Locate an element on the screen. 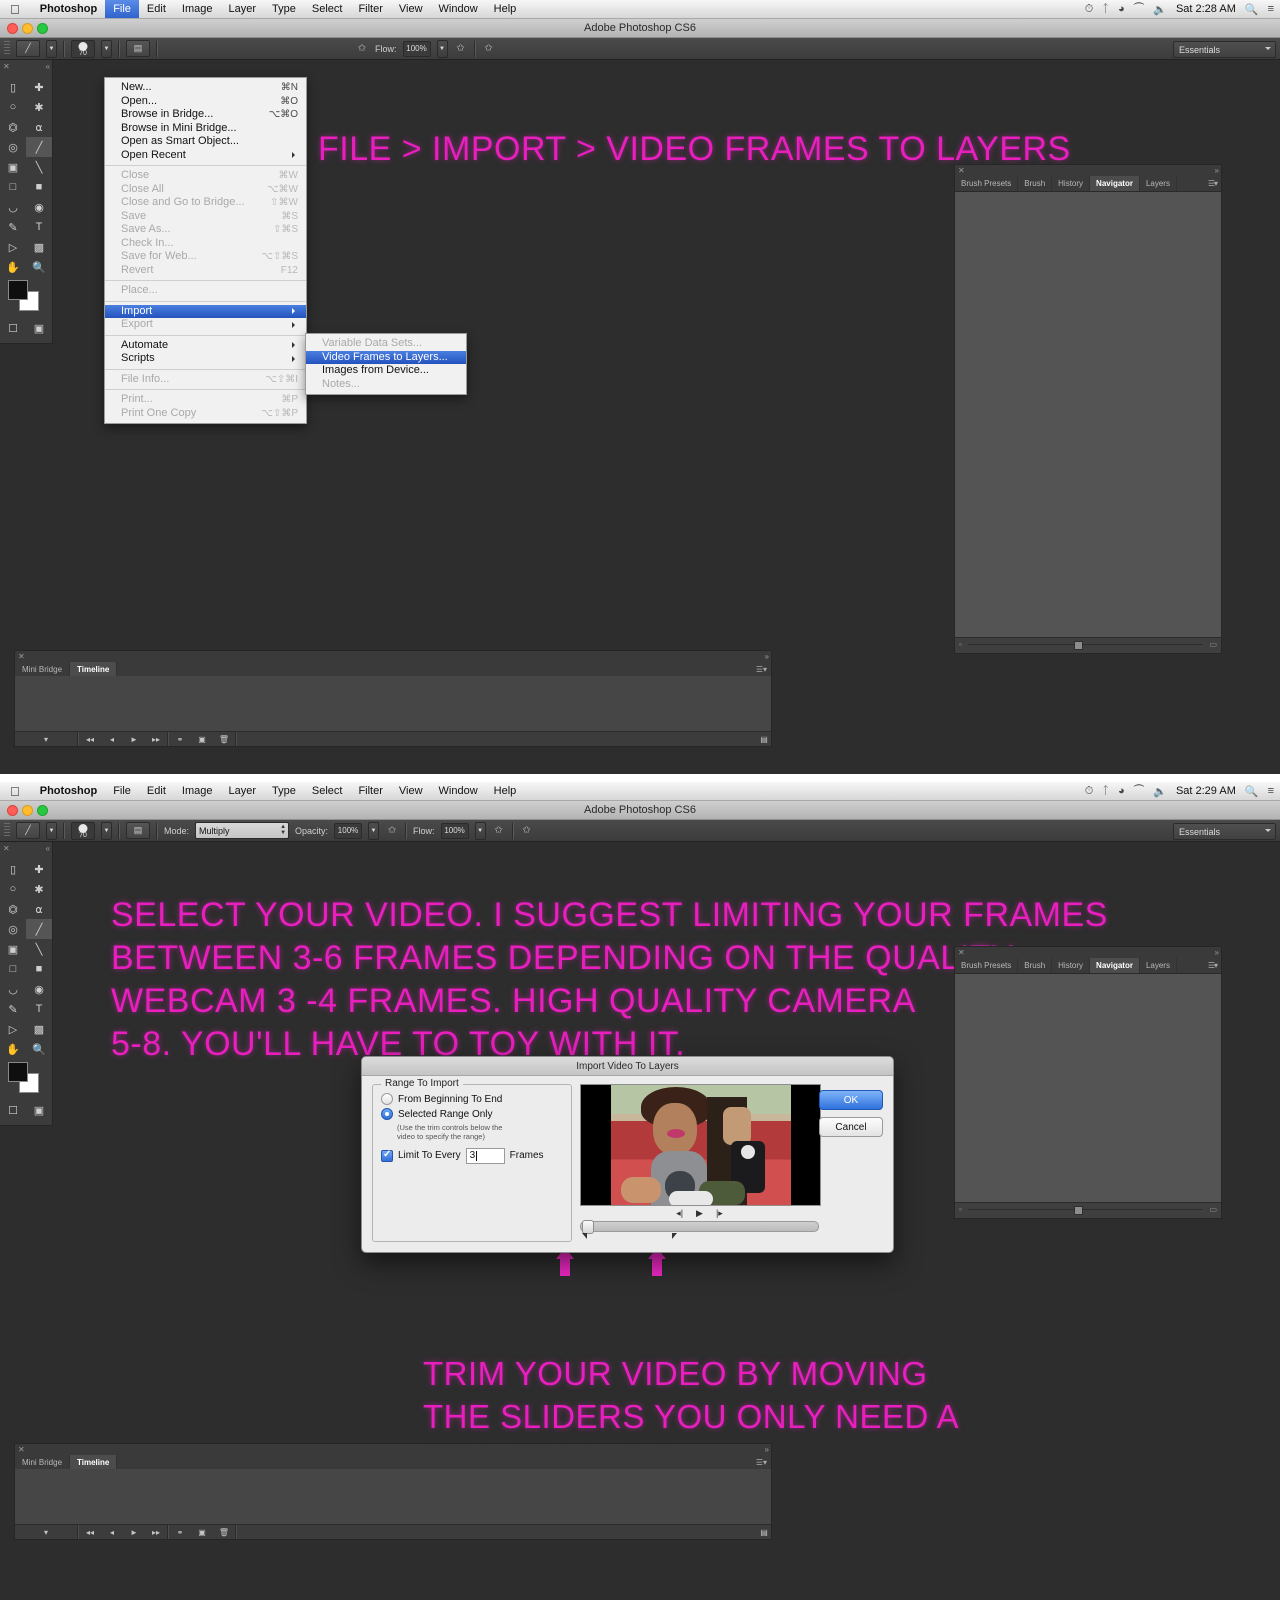  opacity-chevron-icon: ▼ is located at coordinates (374, 830).